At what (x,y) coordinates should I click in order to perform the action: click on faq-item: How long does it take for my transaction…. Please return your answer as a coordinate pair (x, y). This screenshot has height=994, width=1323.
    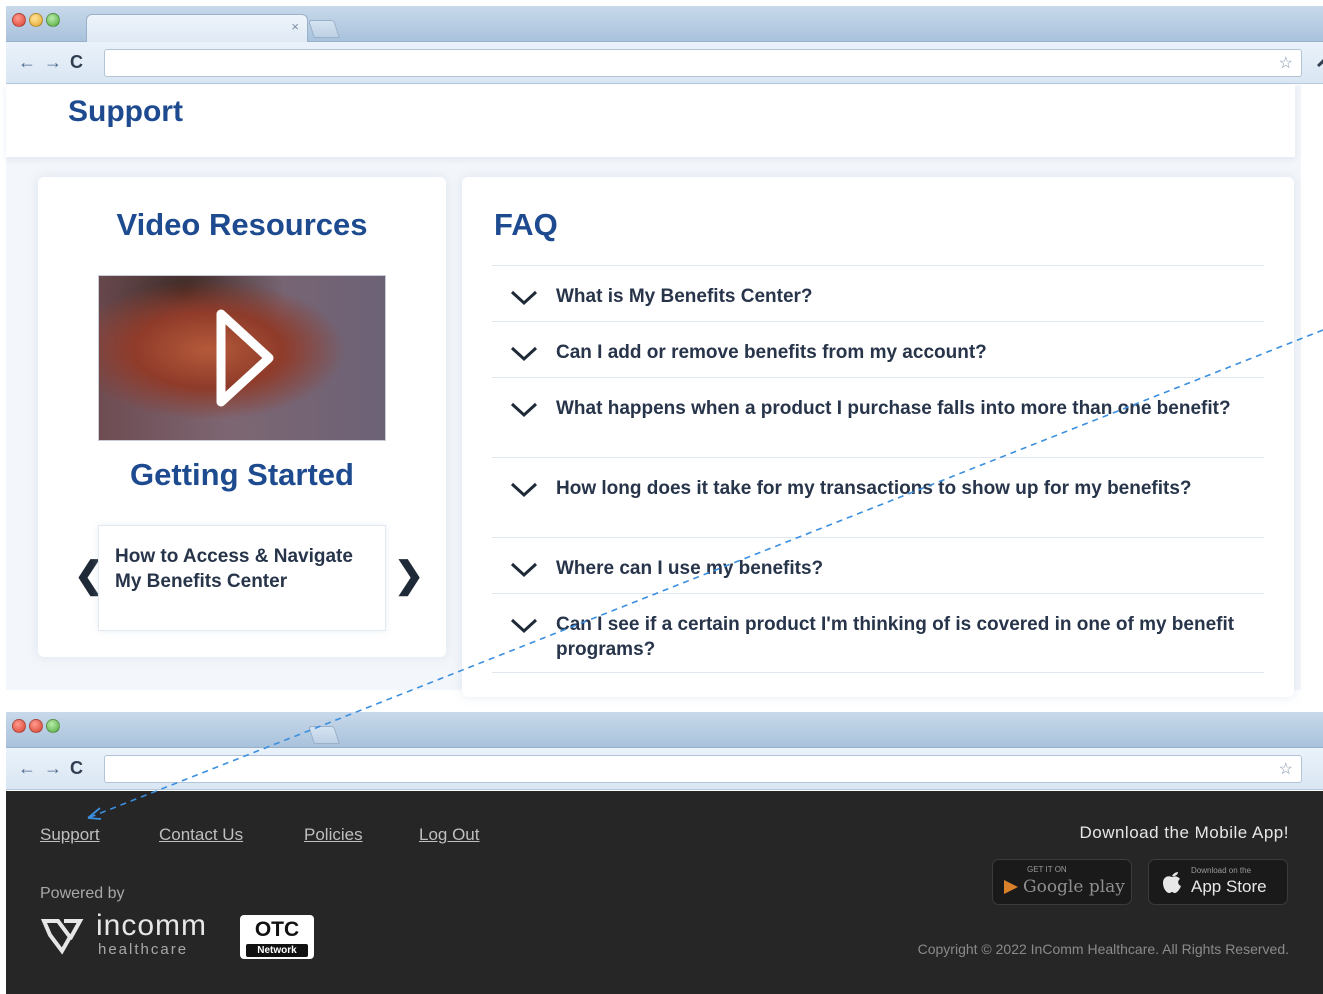
    Looking at the image, I should click on (878, 497).